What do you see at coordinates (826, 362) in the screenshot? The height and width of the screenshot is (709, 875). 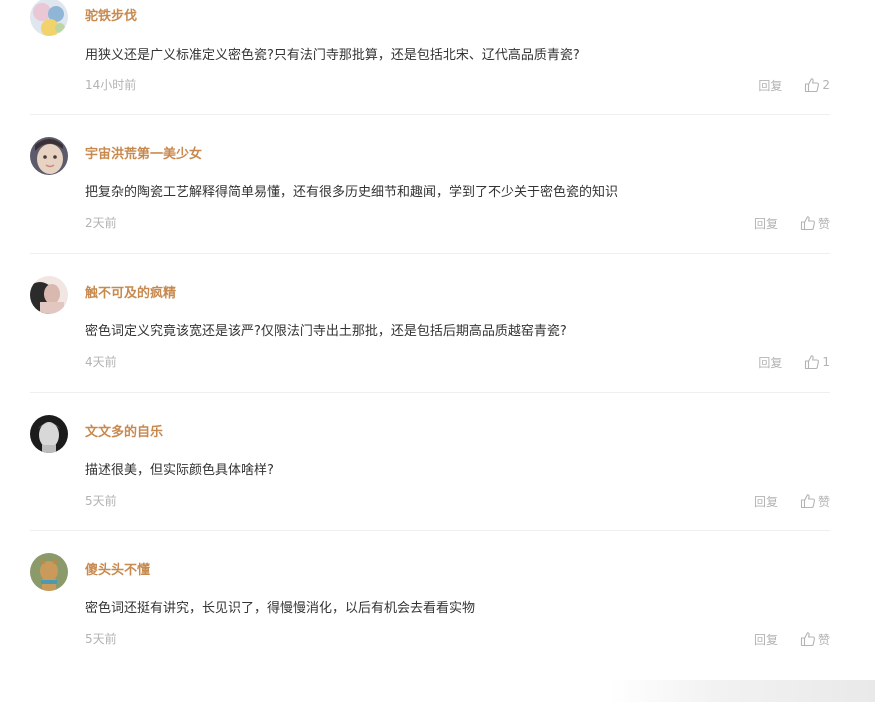 I see `like-count: 1` at bounding box center [826, 362].